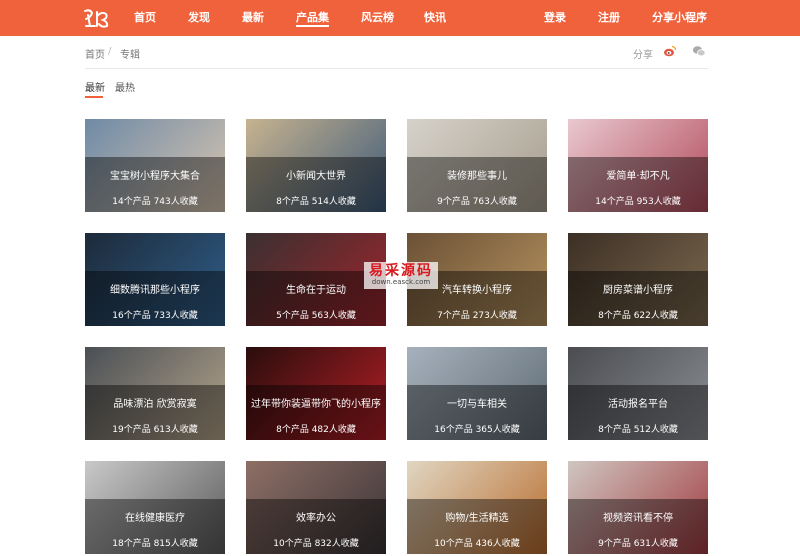  What do you see at coordinates (435, 18) in the screenshot?
I see `nav-flash-news: 快讯` at bounding box center [435, 18].